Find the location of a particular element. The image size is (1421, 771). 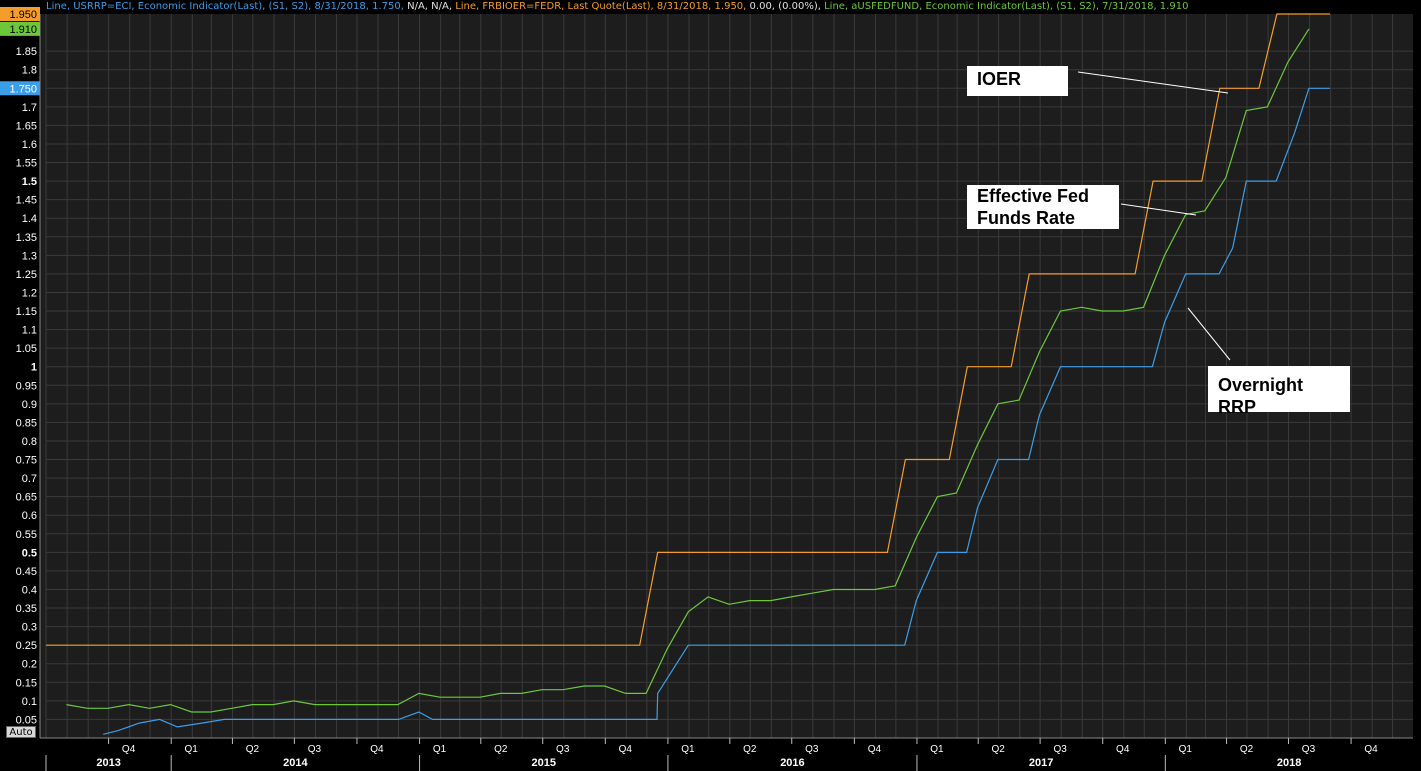

y-tick-label: 0.45 is located at coordinates (26, 572).